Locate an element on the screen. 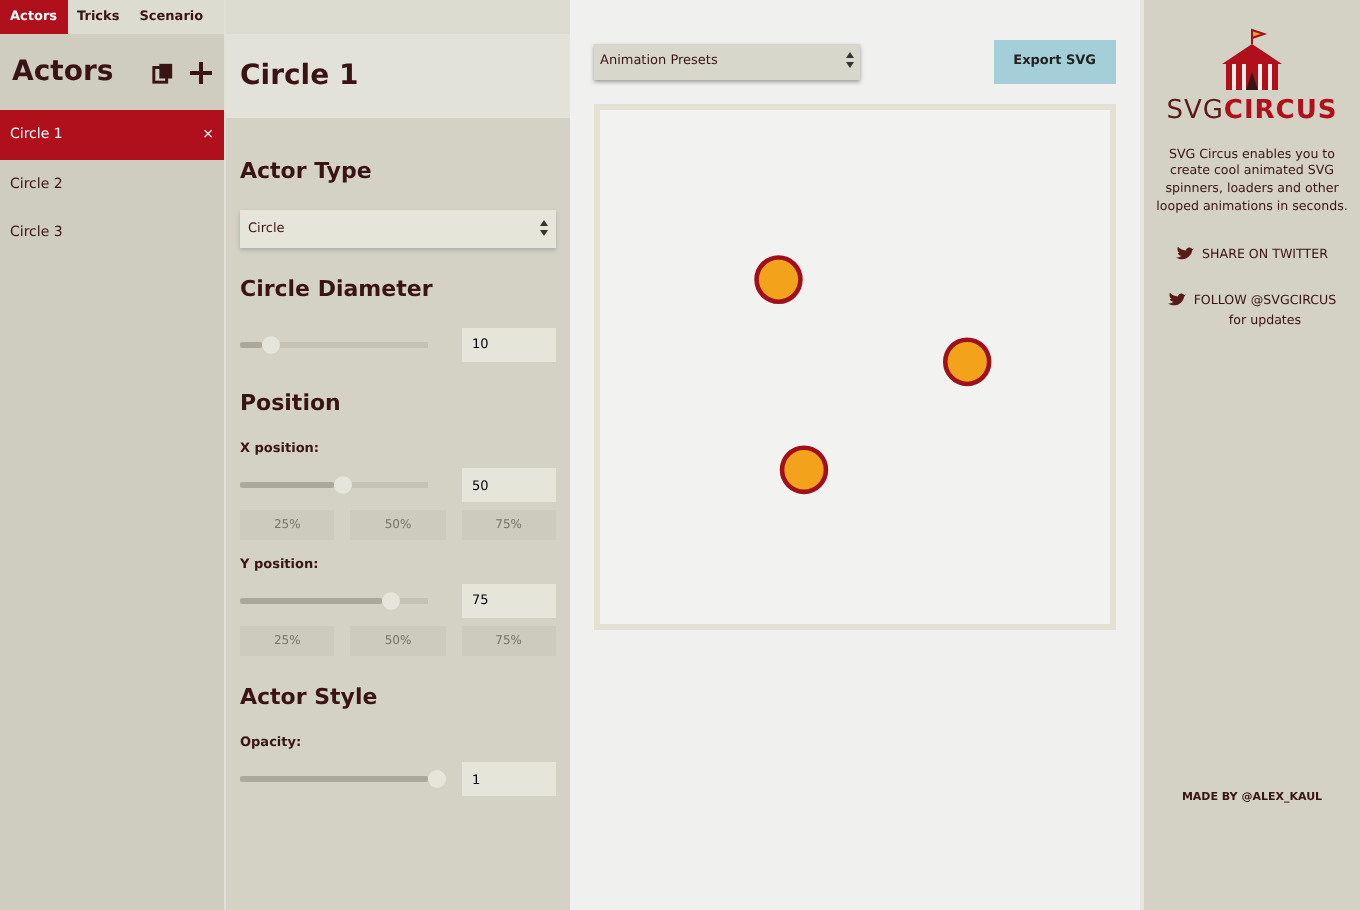 The width and height of the screenshot is (1360, 910). section-heading: Actor Style is located at coordinates (310, 697).